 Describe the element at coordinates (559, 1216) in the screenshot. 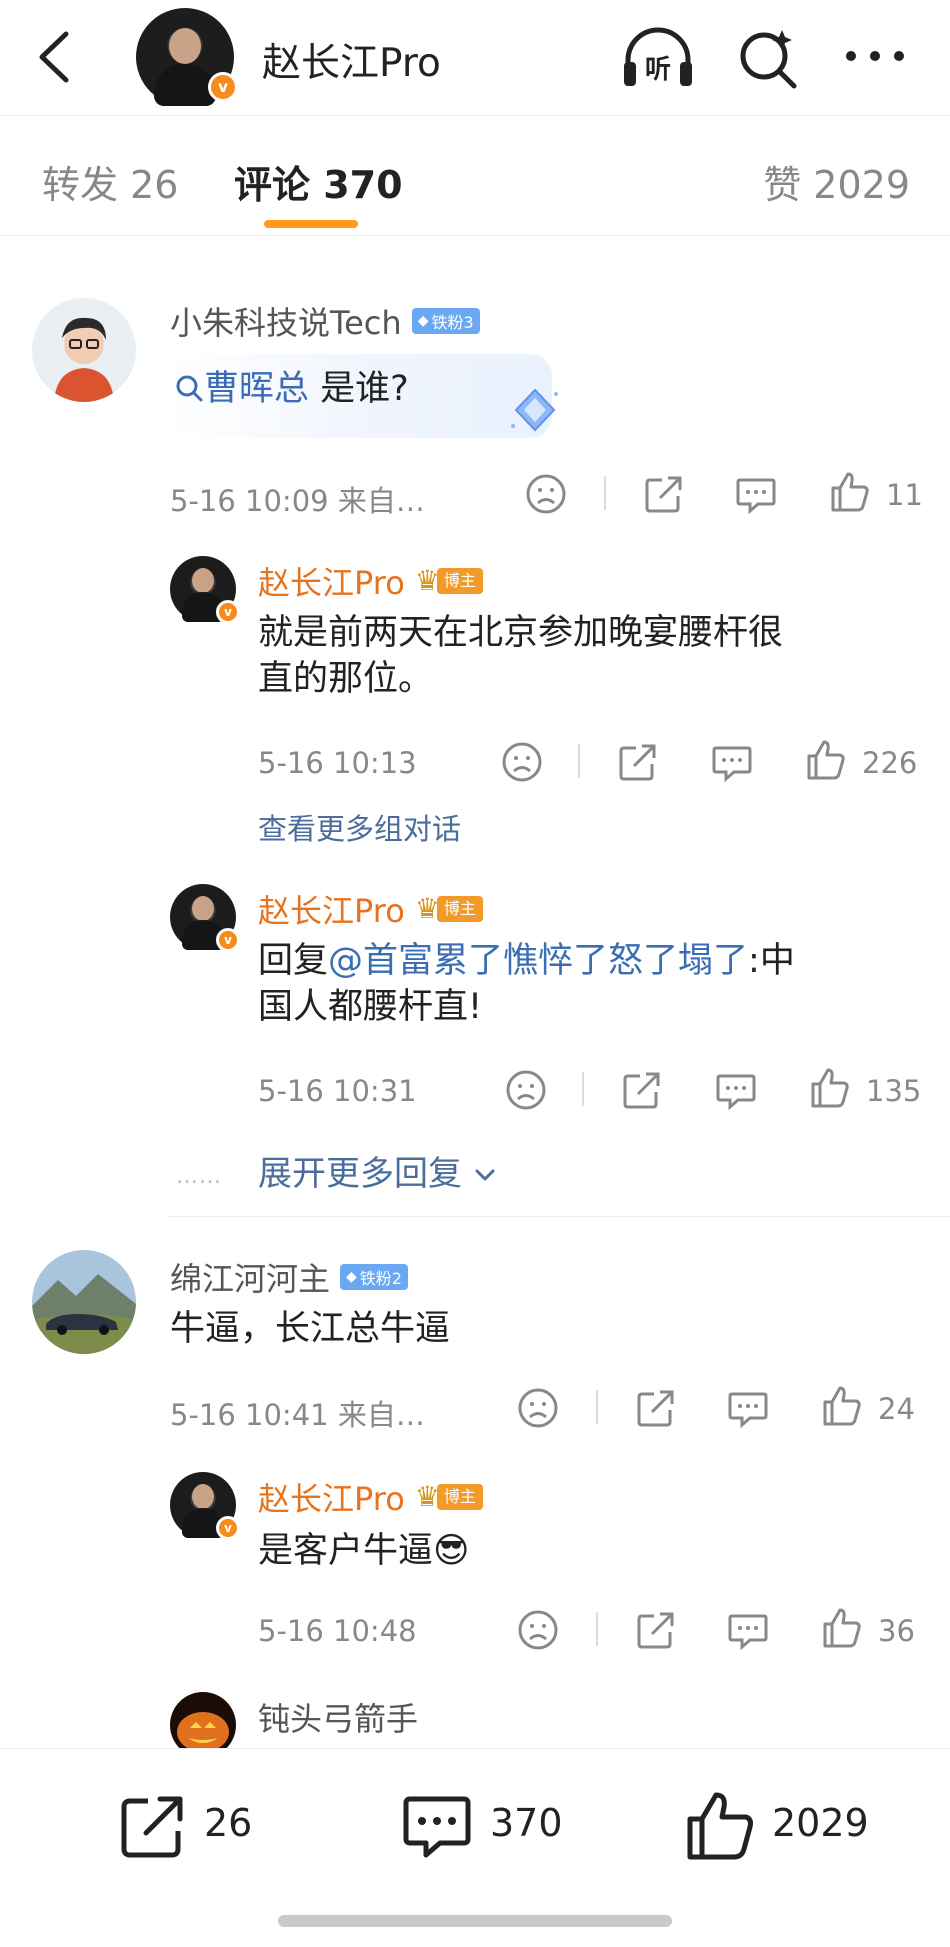

I see `comment-divider` at that location.